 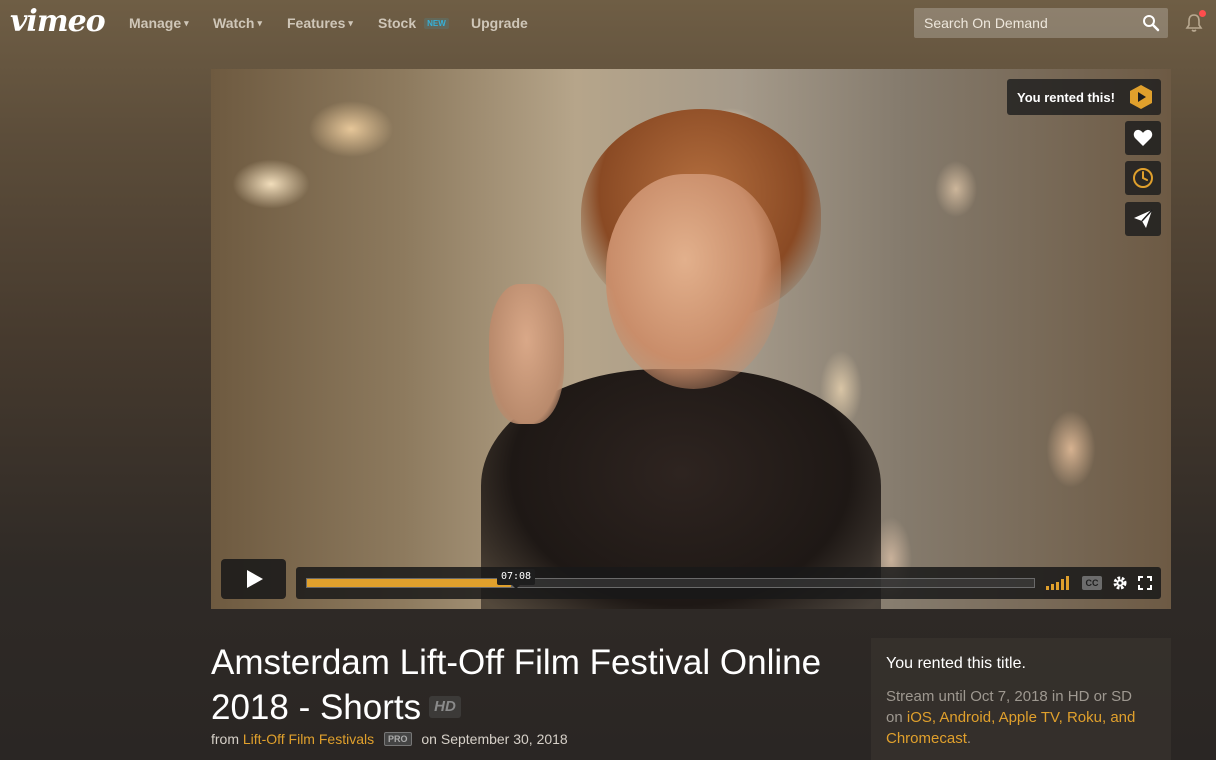 I want to click on heart-icon, so click(x=1143, y=137).